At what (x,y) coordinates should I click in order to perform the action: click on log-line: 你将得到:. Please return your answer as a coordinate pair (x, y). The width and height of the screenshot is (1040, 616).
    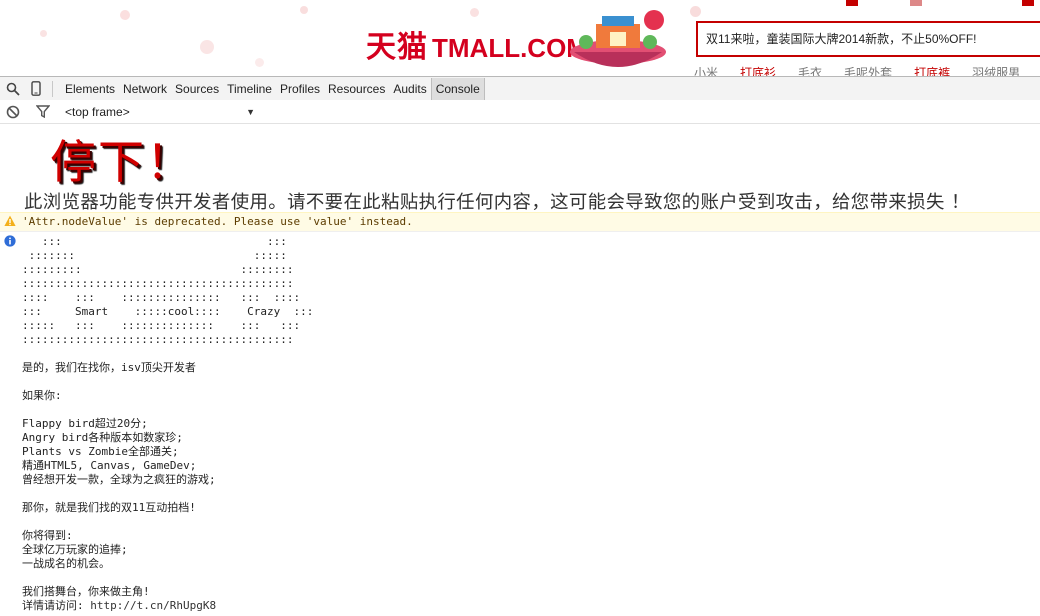
    Looking at the image, I should click on (47, 535).